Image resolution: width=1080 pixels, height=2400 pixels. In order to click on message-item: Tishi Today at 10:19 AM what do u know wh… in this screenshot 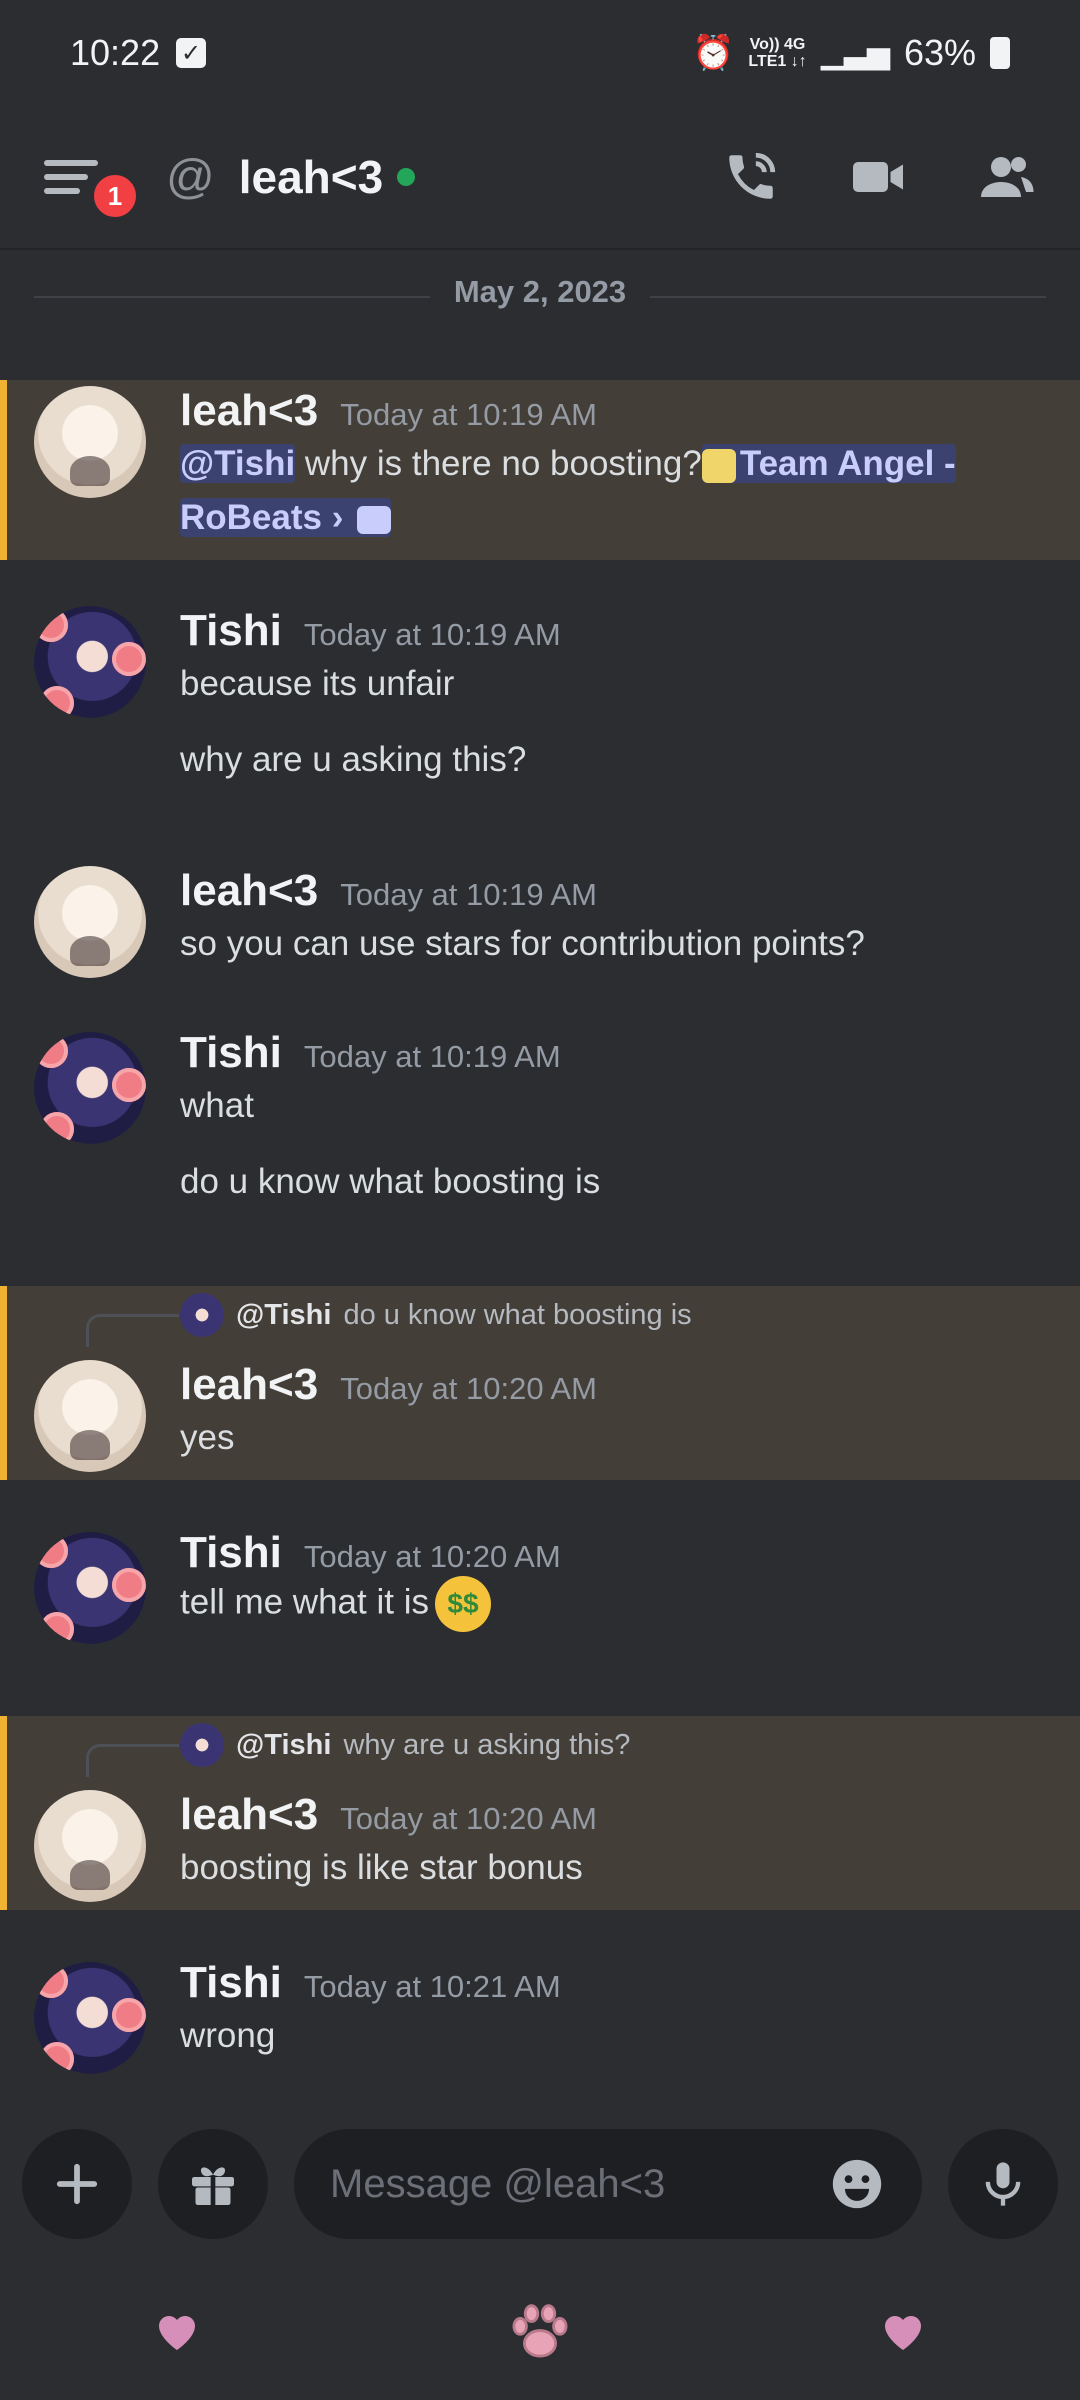, I will do `click(540, 1123)`.